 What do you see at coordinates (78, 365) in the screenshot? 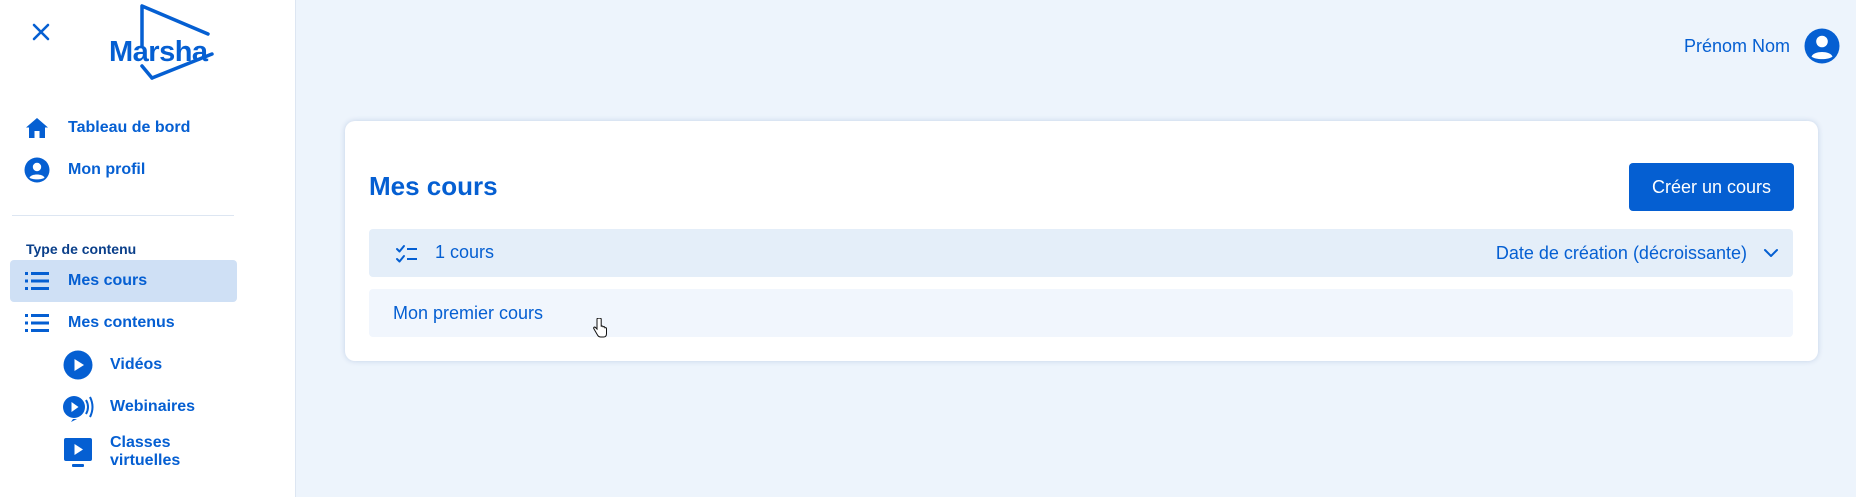
I see `play-circle-icon` at bounding box center [78, 365].